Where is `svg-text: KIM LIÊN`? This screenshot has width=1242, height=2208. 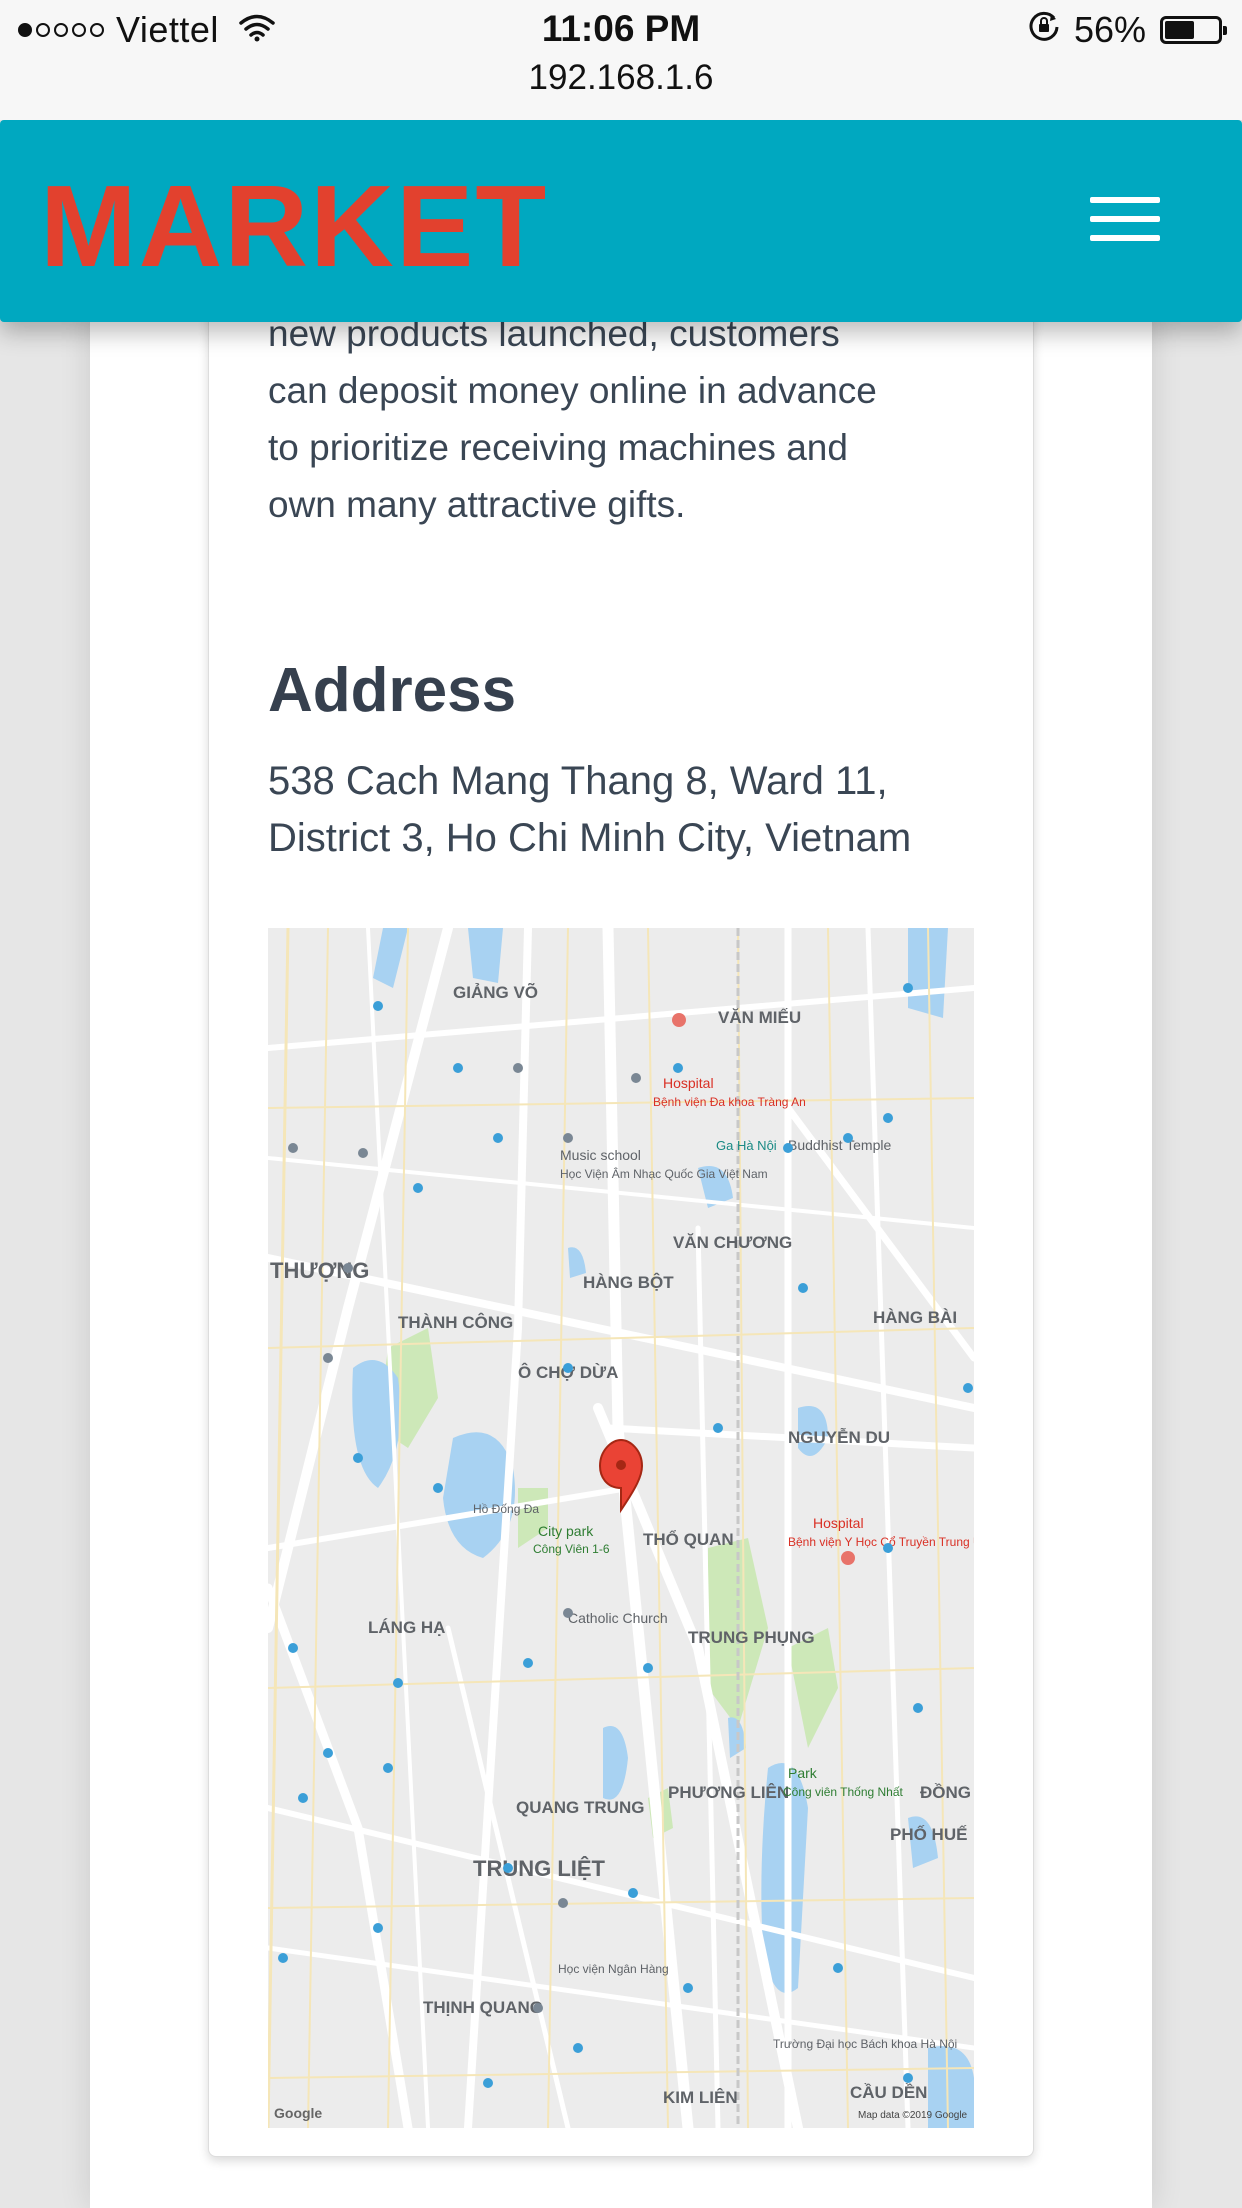
svg-text: KIM LIÊN is located at coordinates (700, 2097).